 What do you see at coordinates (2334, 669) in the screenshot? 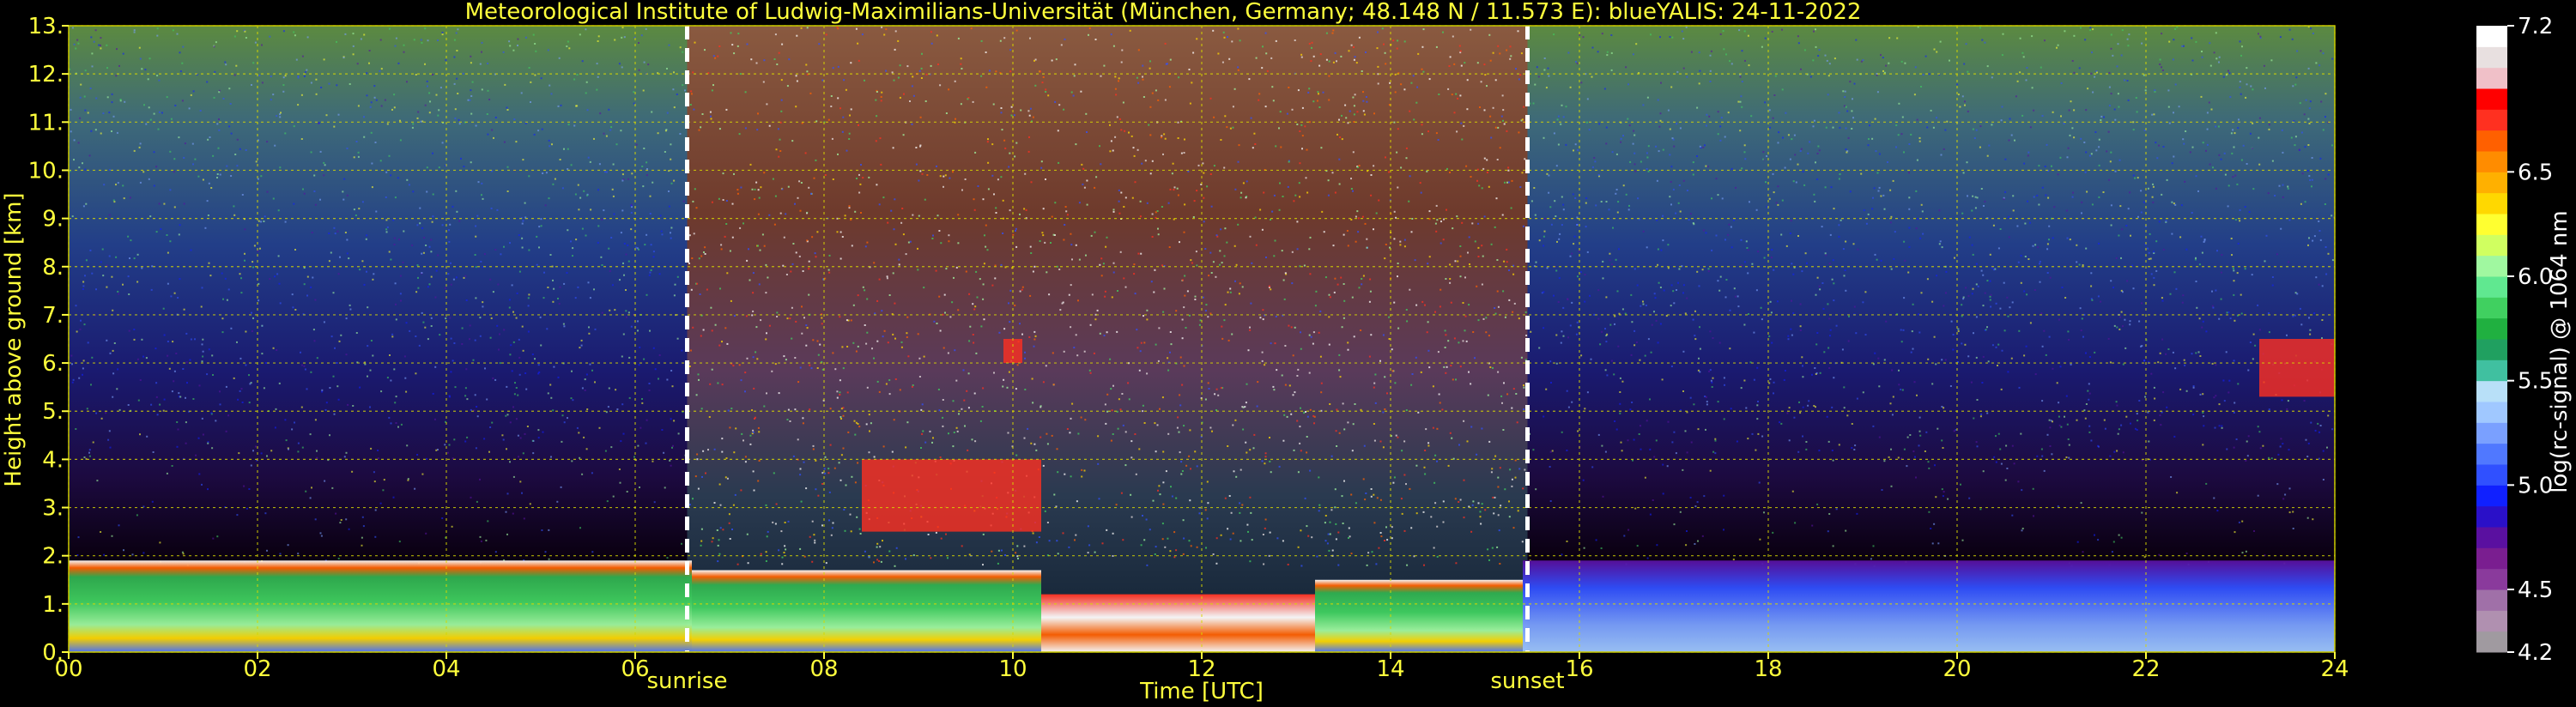
I see `x-tick-label: 24` at bounding box center [2334, 669].